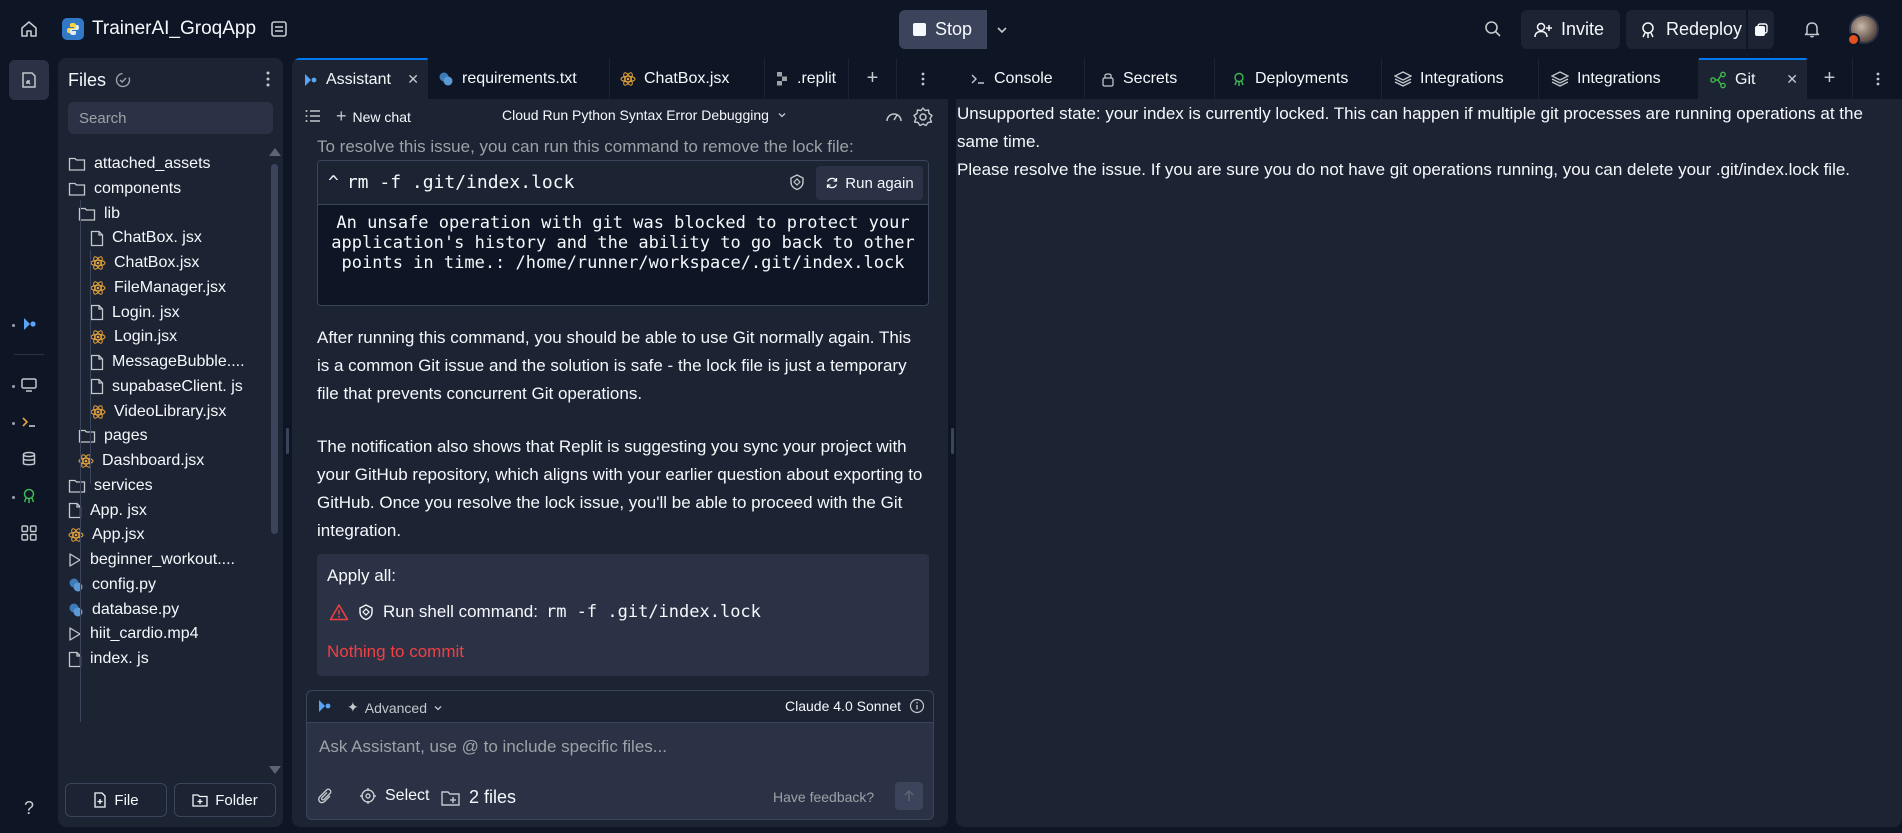  Describe the element at coordinates (1704, 29) in the screenshot. I see `redeploy-label: Redeploy` at that location.